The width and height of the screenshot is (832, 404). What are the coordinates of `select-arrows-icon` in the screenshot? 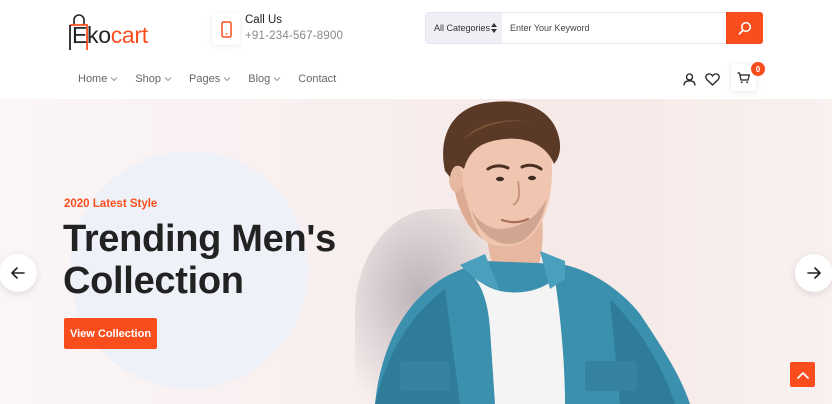 It's located at (494, 28).